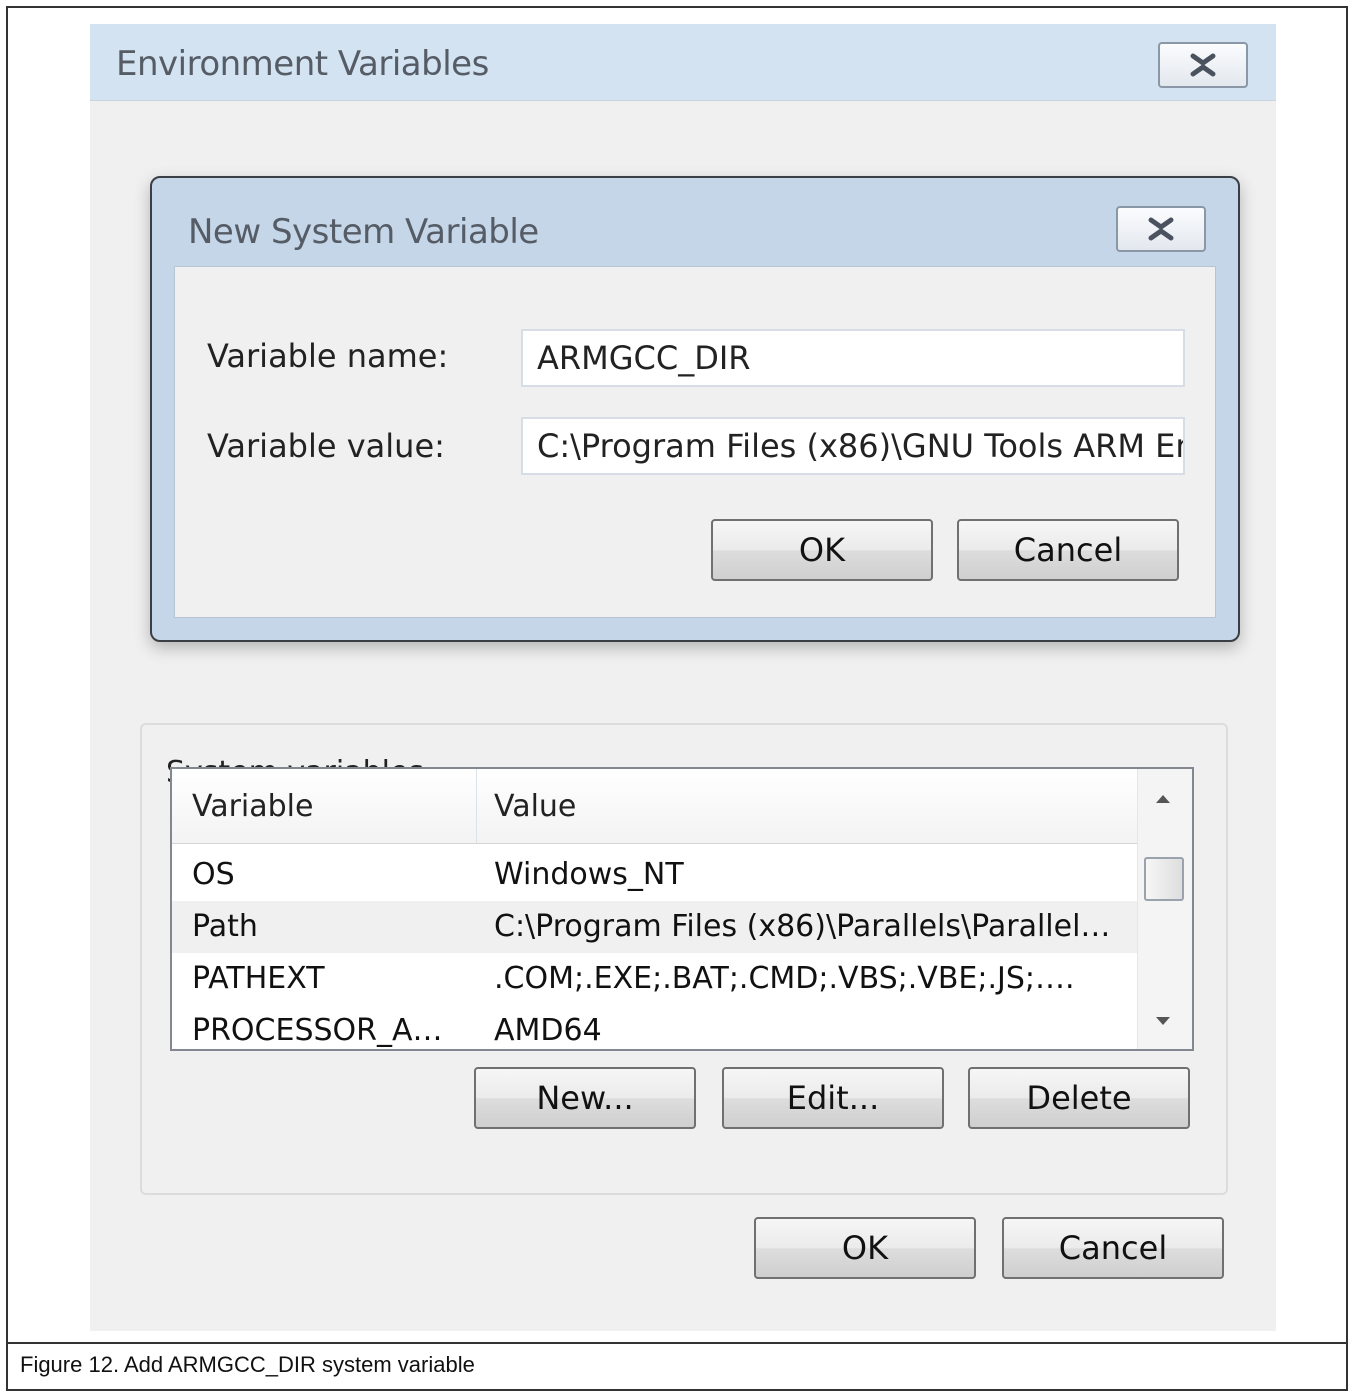 This screenshot has height=1397, width=1354. Describe the element at coordinates (1164, 909) in the screenshot. I see `vertical-scrollbar` at that location.